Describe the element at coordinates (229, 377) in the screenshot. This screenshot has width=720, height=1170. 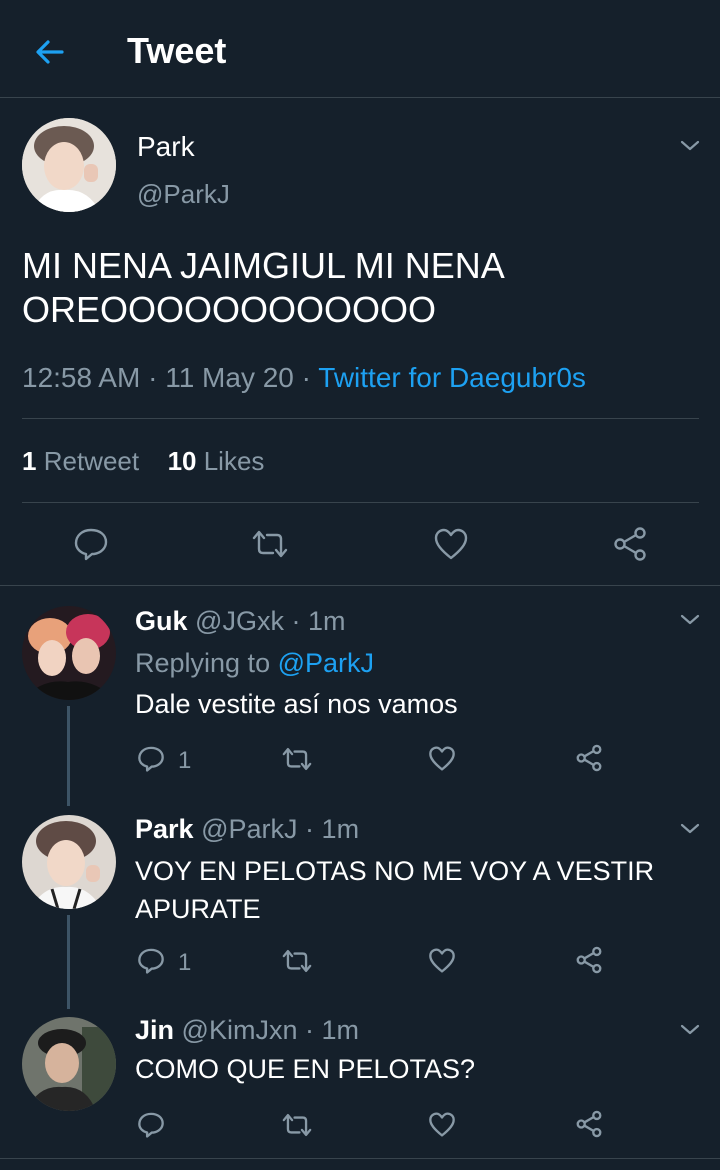
I see `tweet-date: 11 May 20` at that location.